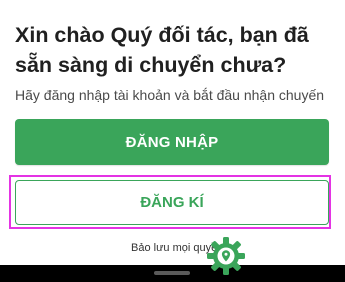 This screenshot has height=282, width=345. I want to click on gear-location-icon, so click(226, 256).